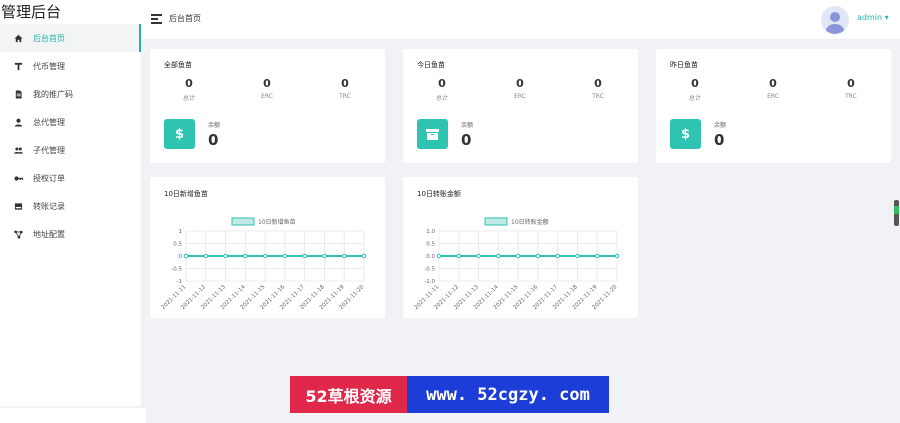 The width and height of the screenshot is (900, 423). What do you see at coordinates (70, 206) in the screenshot?
I see `sidebar-item-transfers: 转账记录` at bounding box center [70, 206].